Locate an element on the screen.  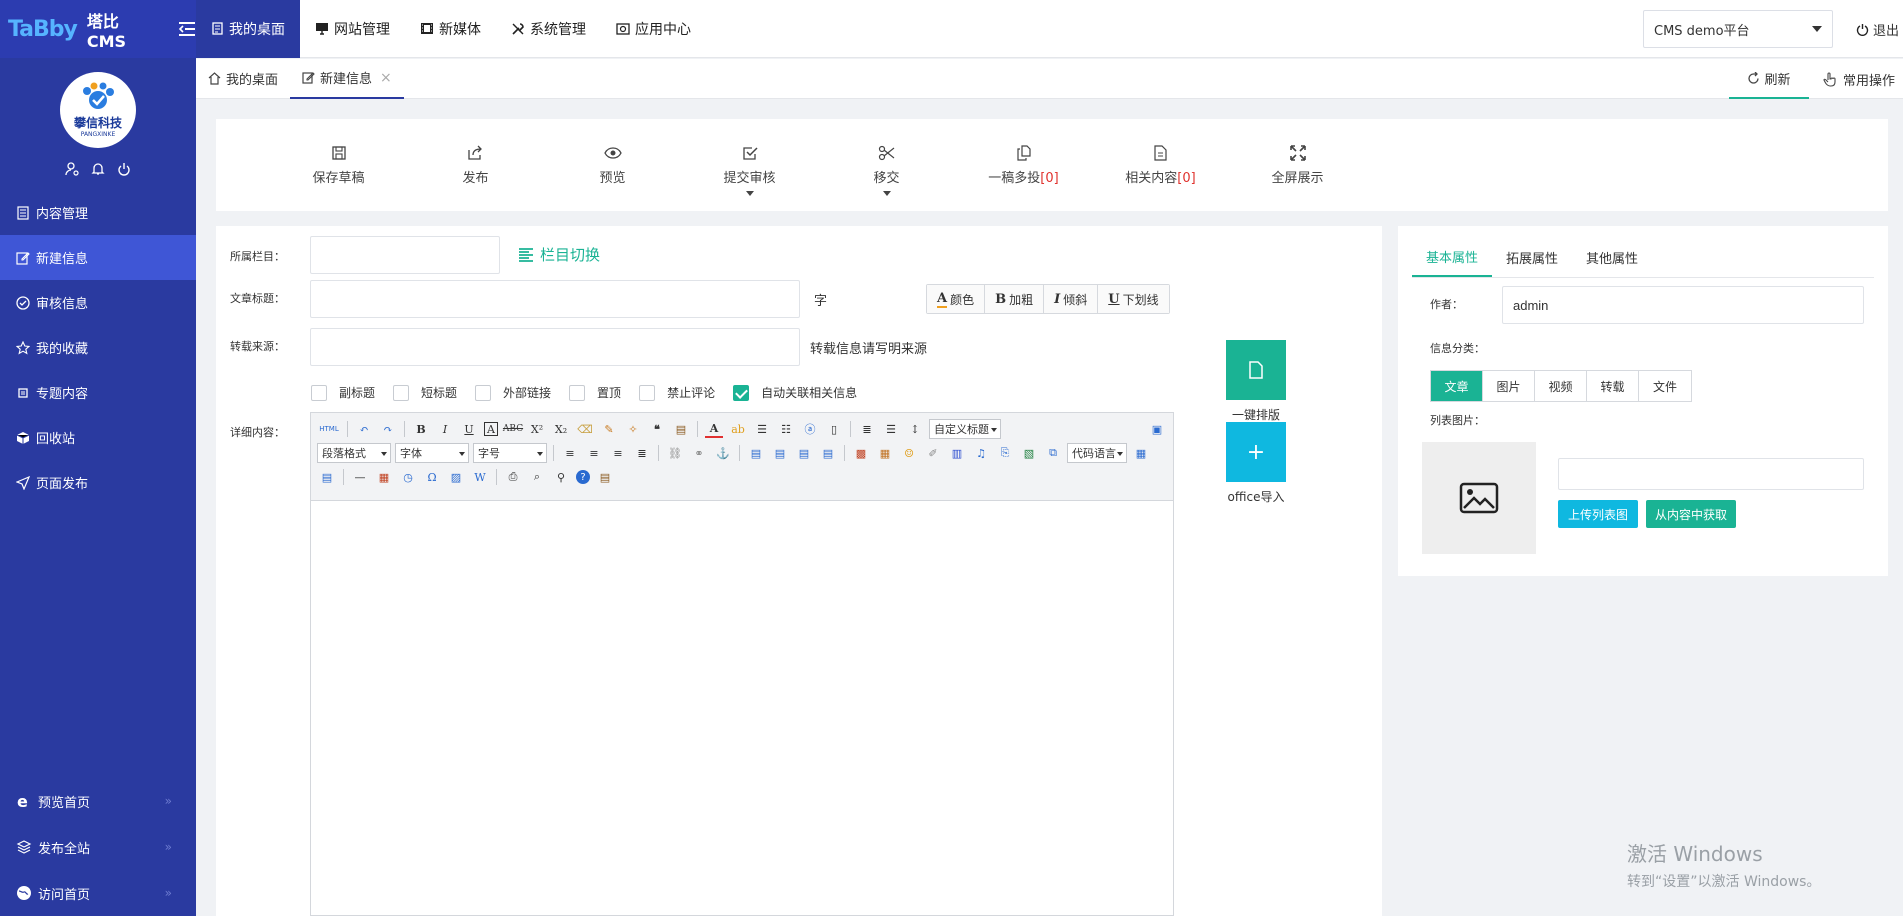
wordimage-icon: ▨ is located at coordinates (456, 477).